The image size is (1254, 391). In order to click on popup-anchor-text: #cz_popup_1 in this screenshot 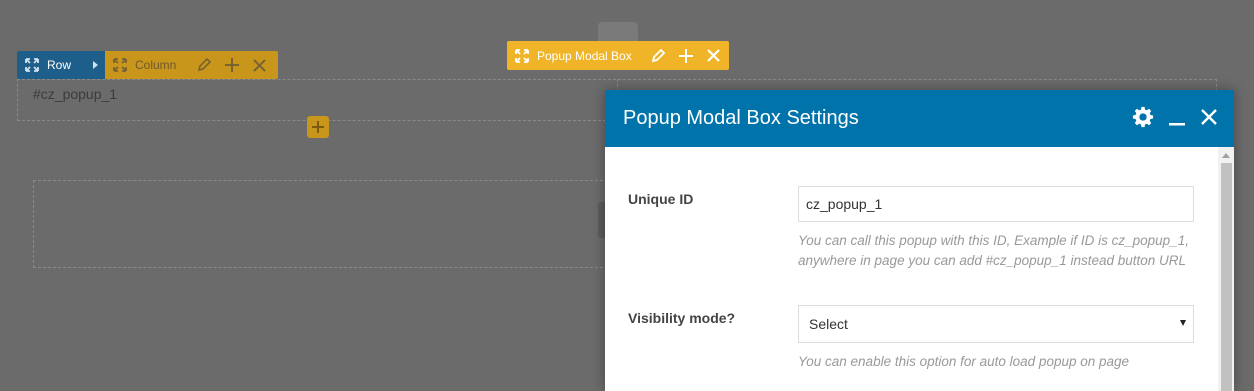, I will do `click(75, 94)`.